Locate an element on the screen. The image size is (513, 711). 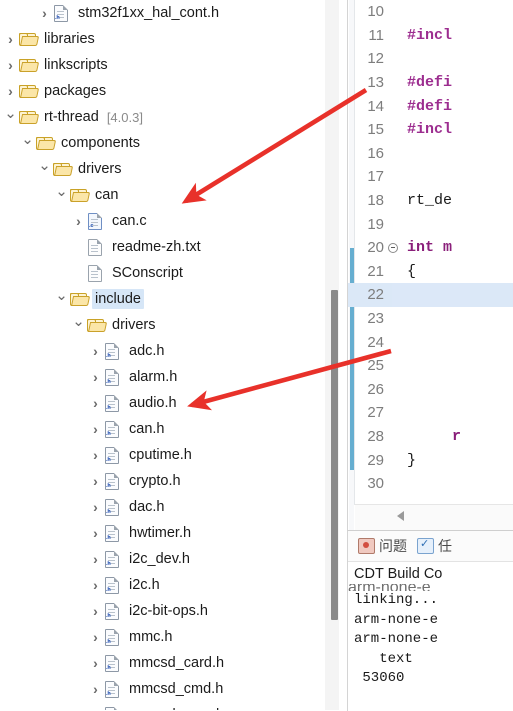
tree-item-adc-h: .h adc.h is located at coordinates (173, 351).